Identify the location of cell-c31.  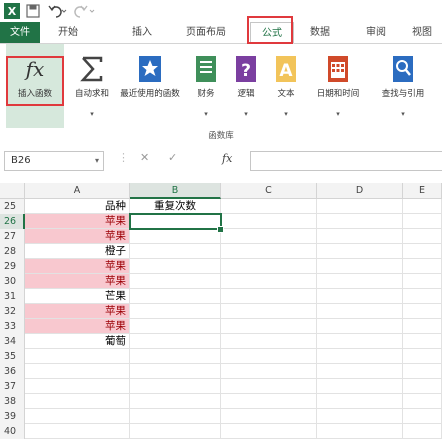
(269, 296).